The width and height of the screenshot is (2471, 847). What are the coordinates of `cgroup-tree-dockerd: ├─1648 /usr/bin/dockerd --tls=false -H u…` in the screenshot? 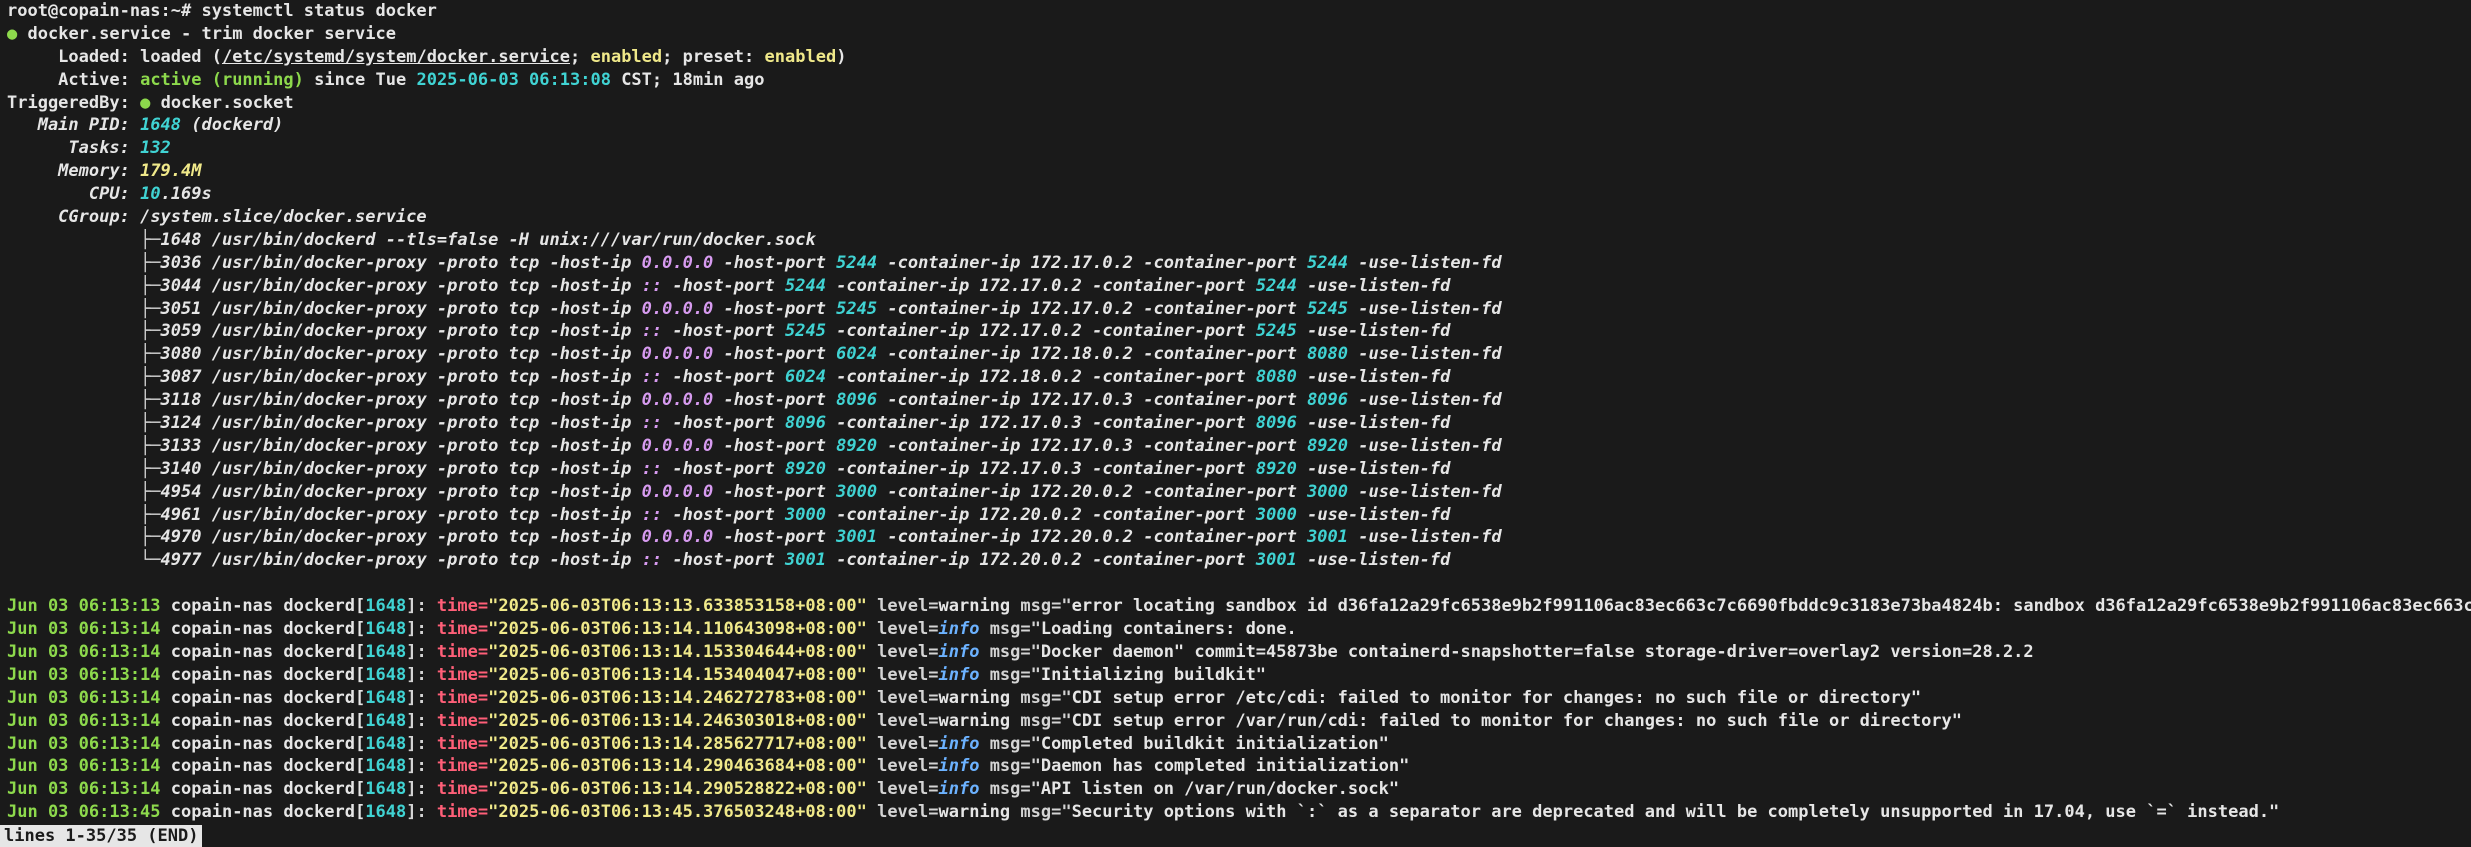 It's located at (1239, 240).